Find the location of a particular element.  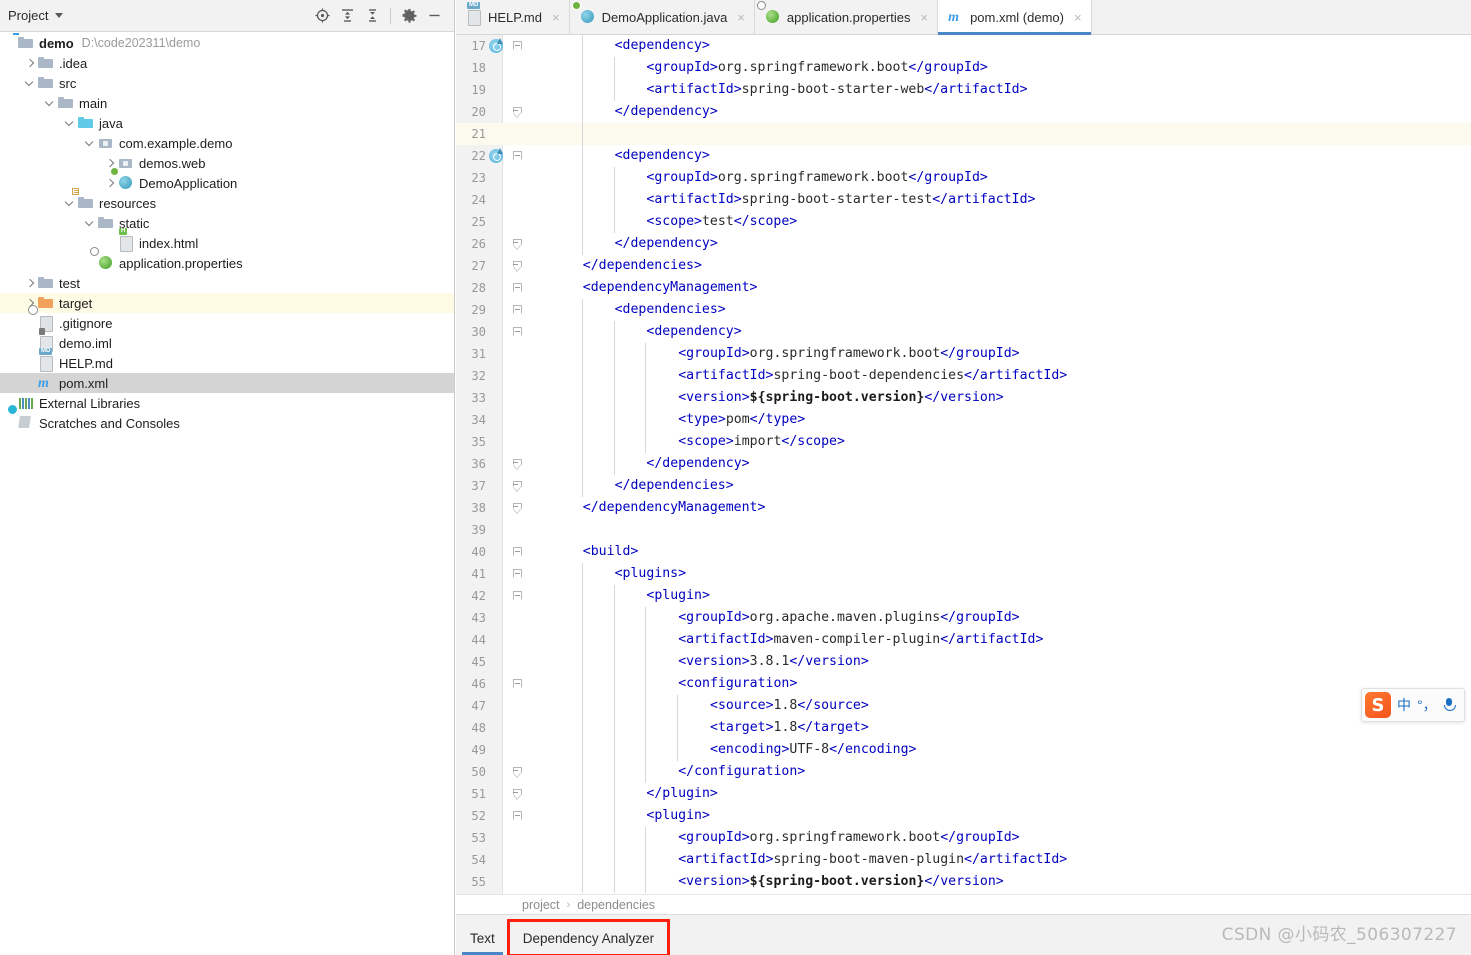

ime-language-mode: 中 is located at coordinates (1404, 705).